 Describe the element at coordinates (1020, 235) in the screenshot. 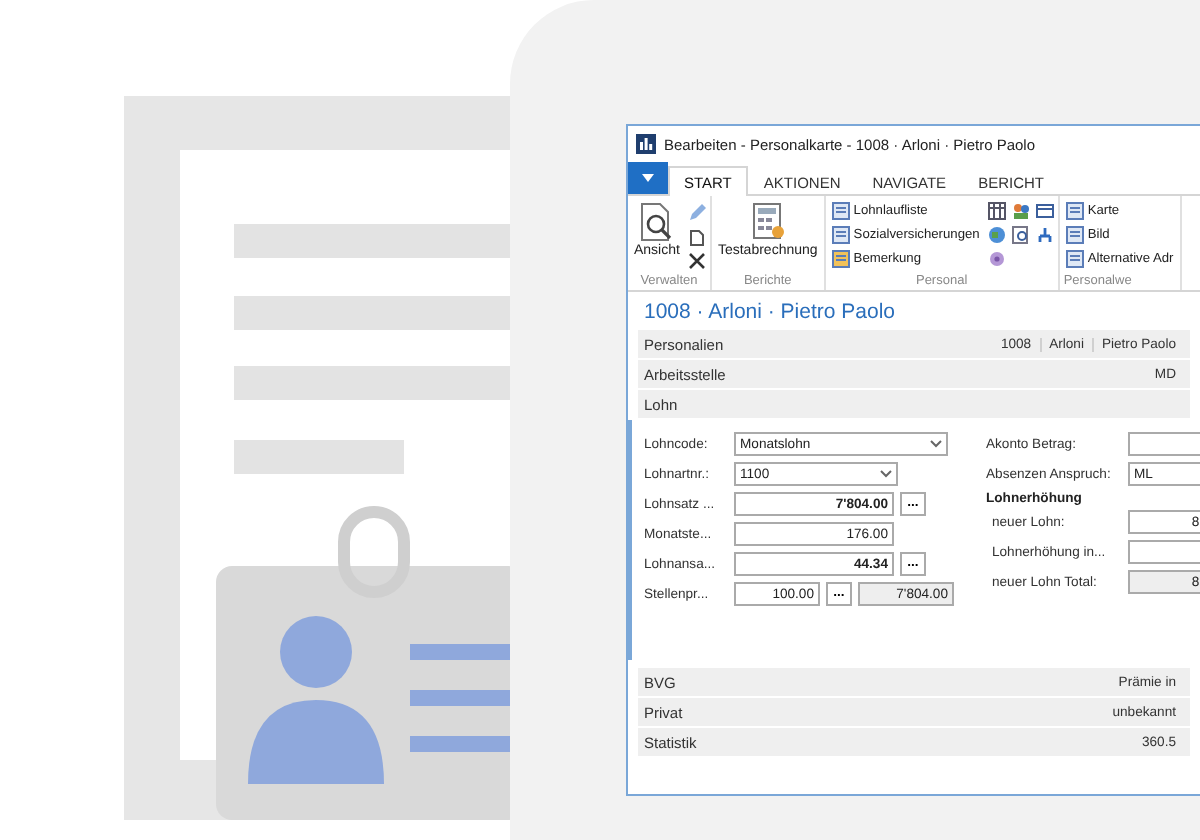

I see `search-document-icon` at that location.